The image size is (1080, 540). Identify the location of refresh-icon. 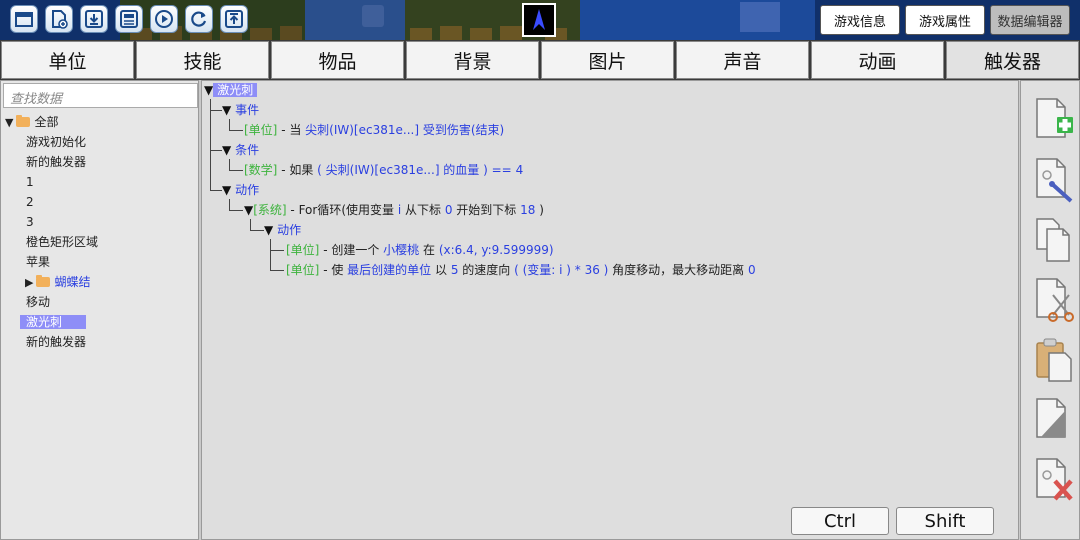
(199, 19).